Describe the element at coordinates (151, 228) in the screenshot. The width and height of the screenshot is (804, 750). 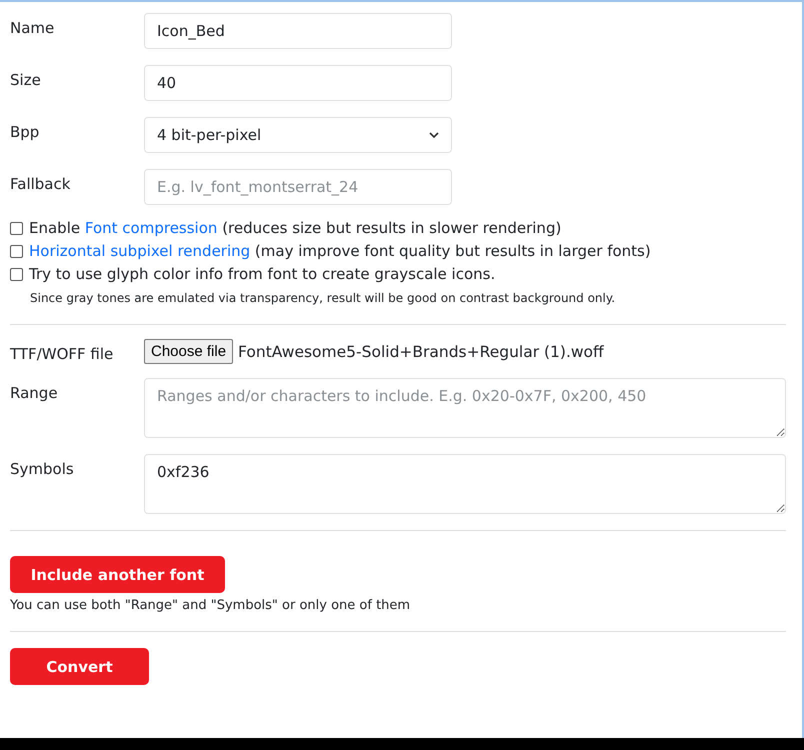
I see `help-link: Font compression` at that location.